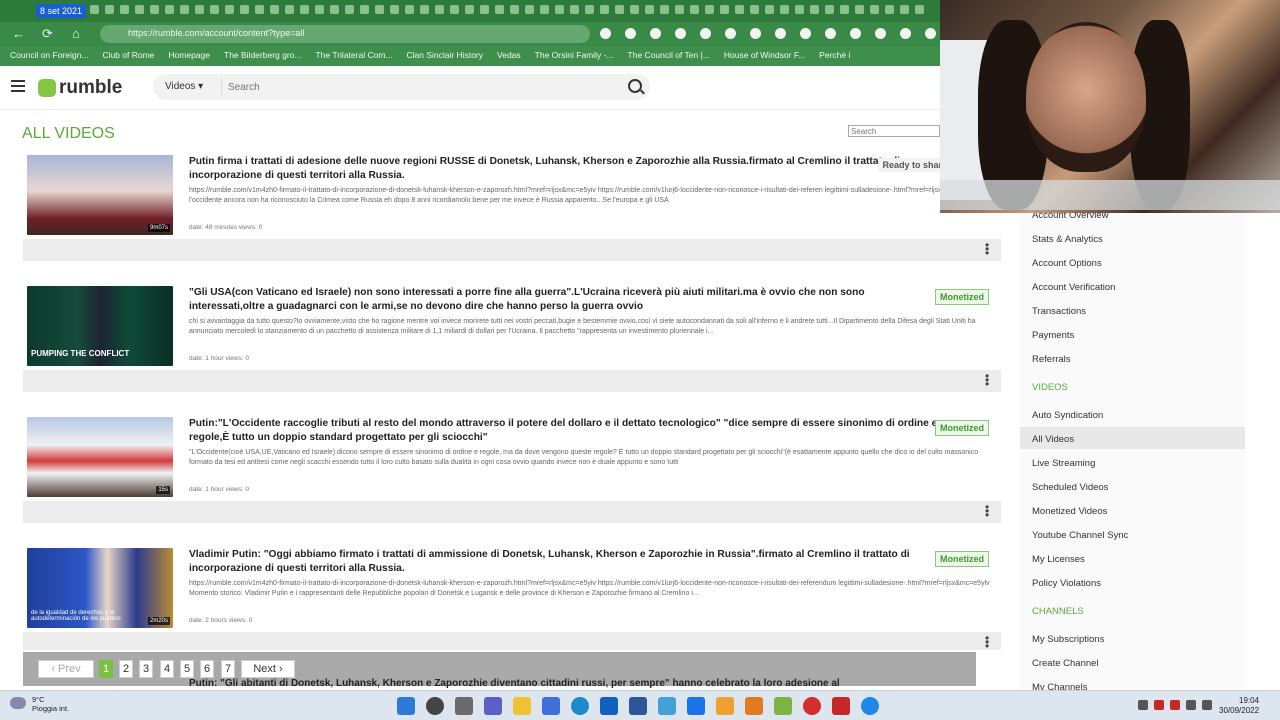  I want to click on store-icon, so click(551, 706).